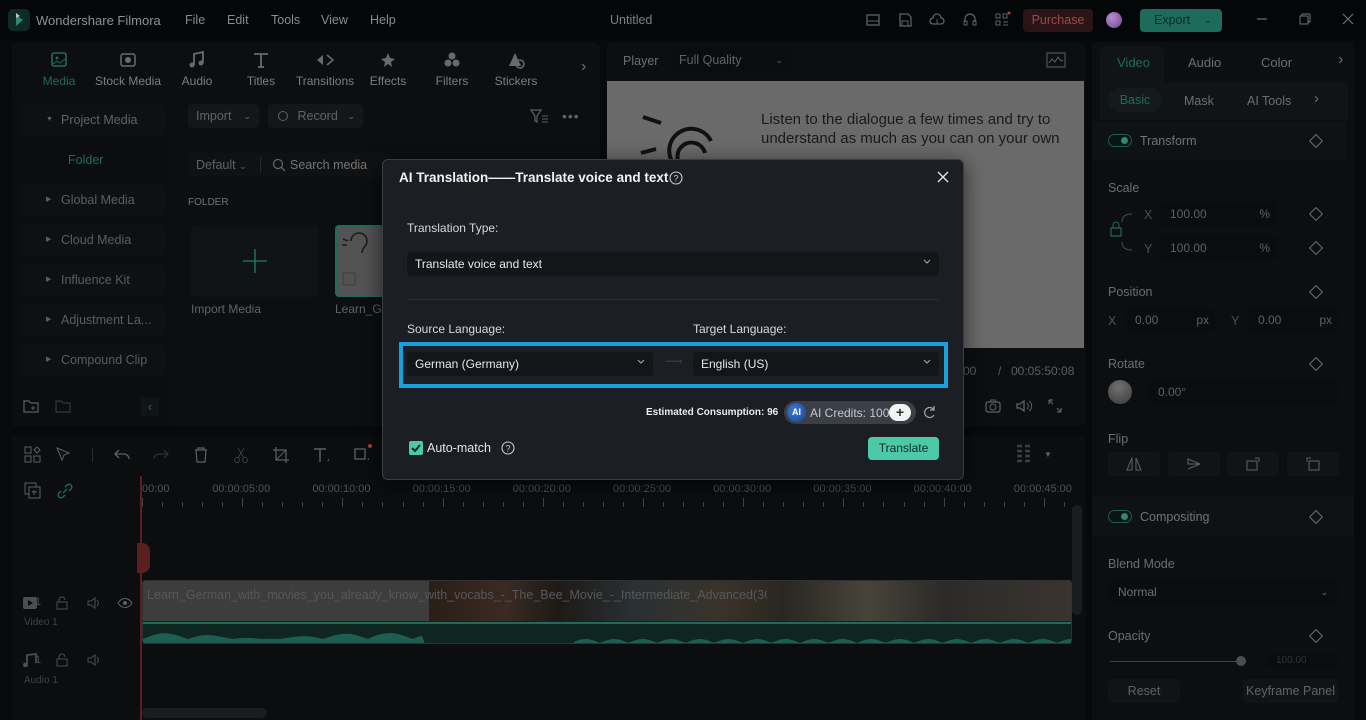 Image resolution: width=1366 pixels, height=720 pixels. What do you see at coordinates (221, 165) in the screenshot?
I see `sort-dropdown: Default ⌄` at bounding box center [221, 165].